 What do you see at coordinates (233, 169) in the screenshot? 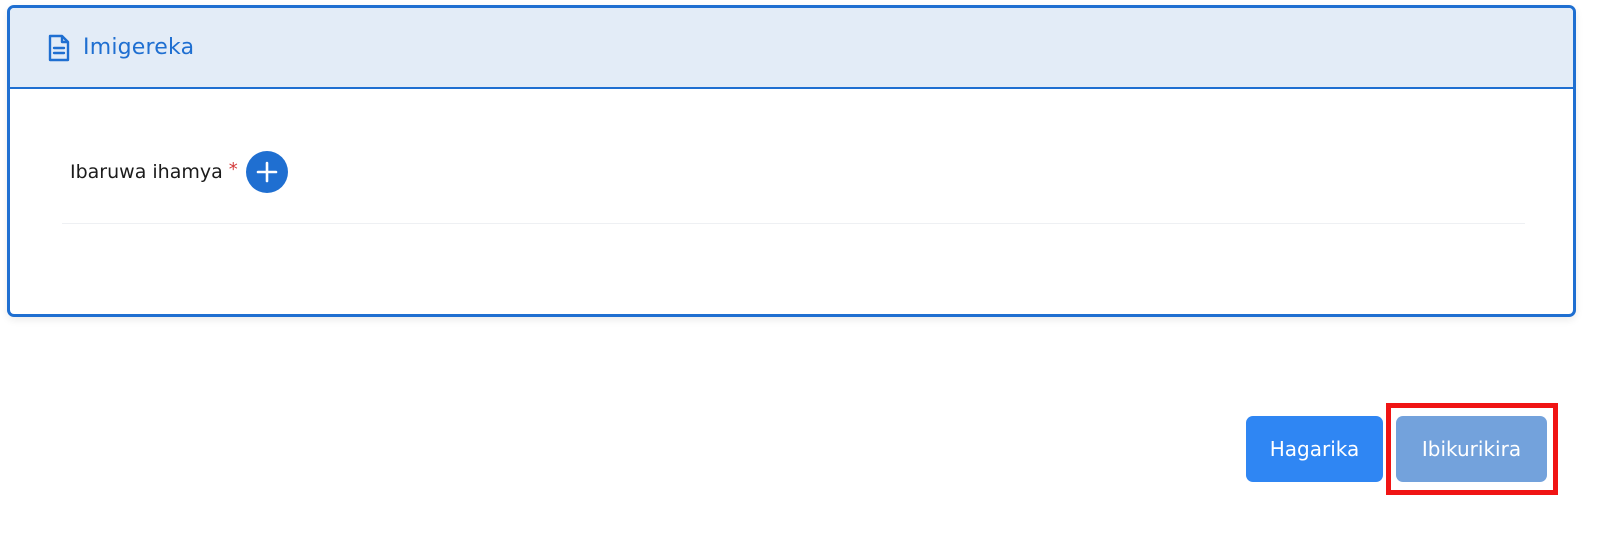
I see `required-indicator: *` at bounding box center [233, 169].